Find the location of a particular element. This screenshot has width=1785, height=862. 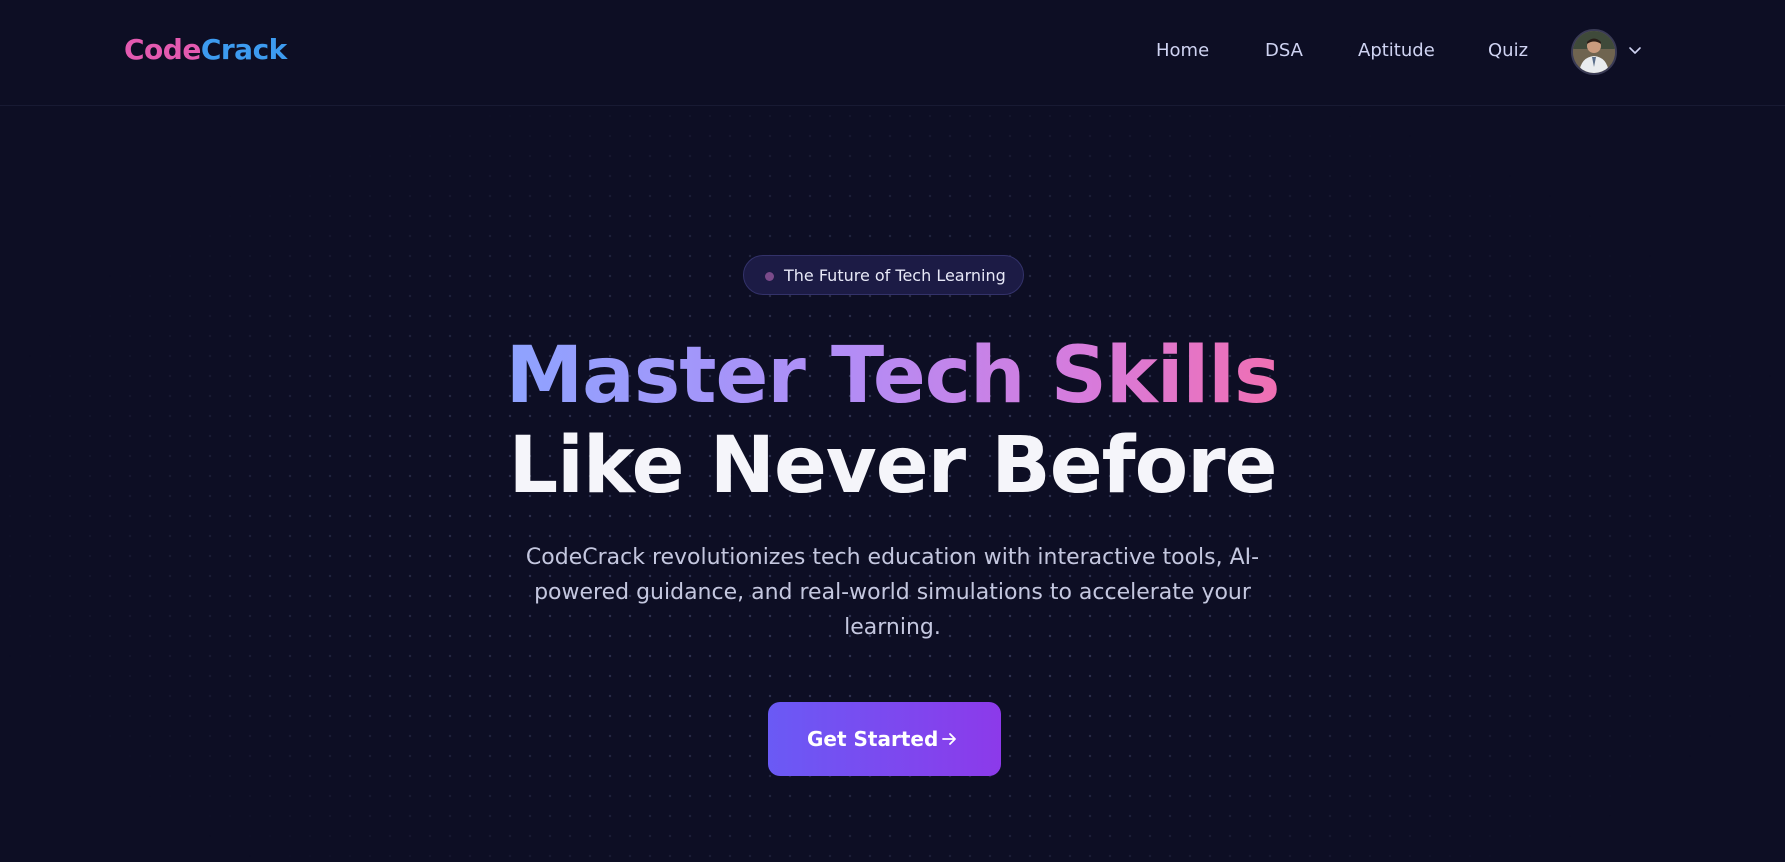

navbar: CodeCrack Home DSA Aptitude Quiz is located at coordinates (892, 53).